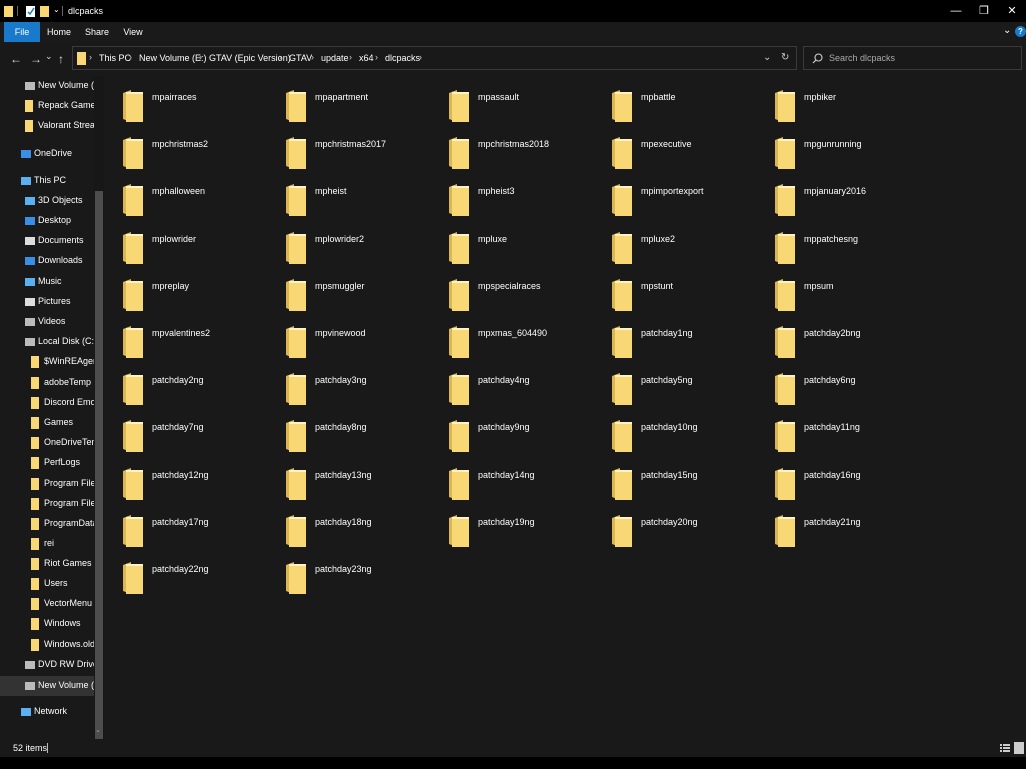 This screenshot has height=769, width=1026. What do you see at coordinates (99, 480) in the screenshot?
I see `sidebar-scrollbar-thumb` at bounding box center [99, 480].